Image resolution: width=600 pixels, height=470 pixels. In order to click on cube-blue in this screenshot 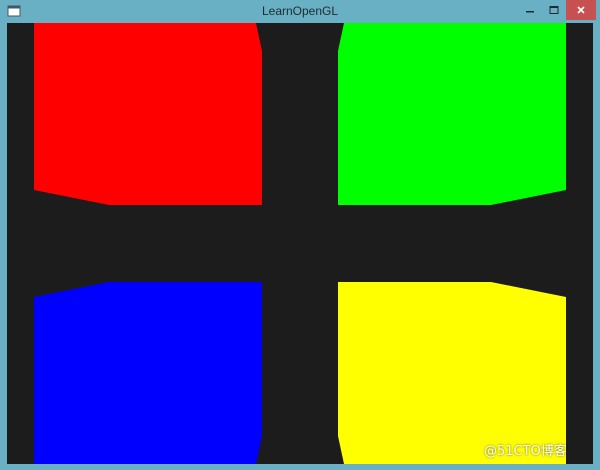, I will do `click(148, 373)`.